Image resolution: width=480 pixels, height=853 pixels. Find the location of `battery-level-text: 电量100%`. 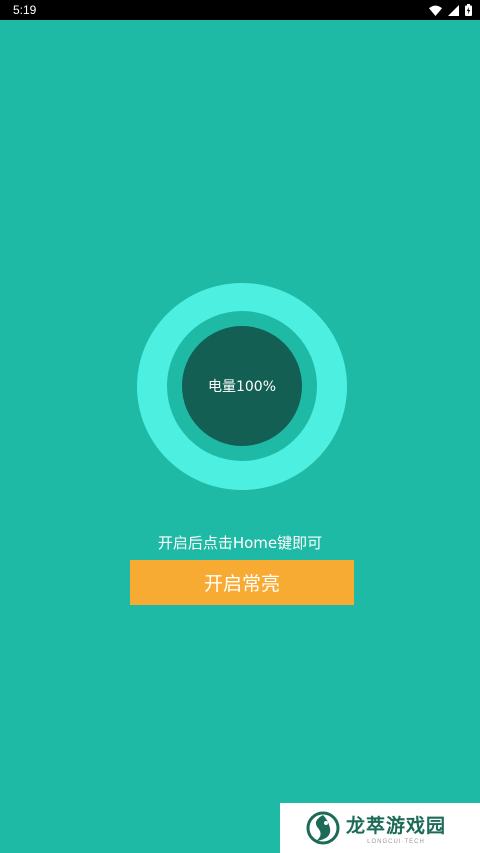

battery-level-text: 电量100% is located at coordinates (242, 387).